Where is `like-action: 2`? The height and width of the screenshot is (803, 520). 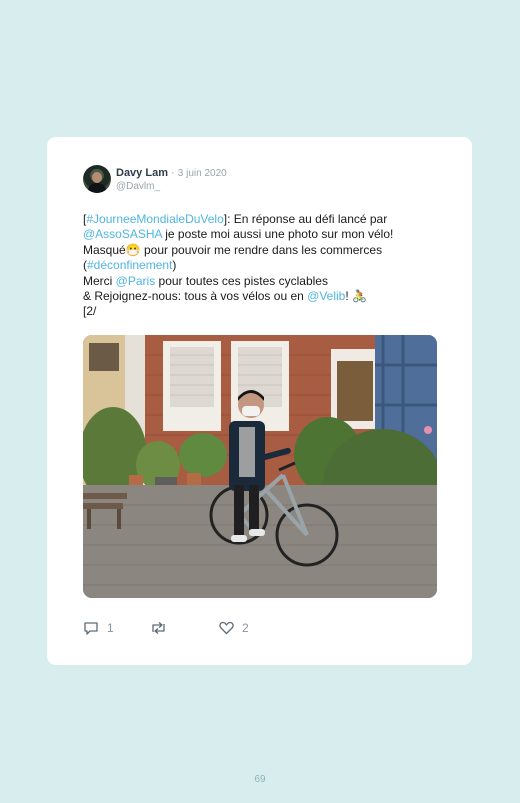
like-action: 2 is located at coordinates (234, 628).